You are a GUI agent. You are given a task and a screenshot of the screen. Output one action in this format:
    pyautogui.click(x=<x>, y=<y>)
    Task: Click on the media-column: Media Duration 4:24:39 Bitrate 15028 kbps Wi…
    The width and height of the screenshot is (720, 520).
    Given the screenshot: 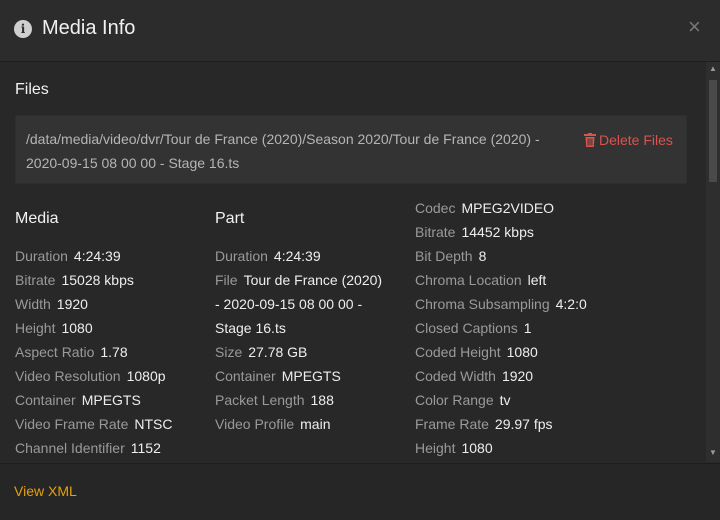 What is the action you would take?
    pyautogui.click(x=93, y=333)
    